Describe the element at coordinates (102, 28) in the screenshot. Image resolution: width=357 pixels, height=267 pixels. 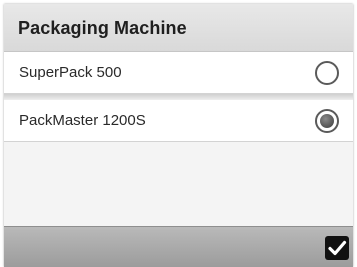
I see `dialog-title: Packaging Machine` at that location.